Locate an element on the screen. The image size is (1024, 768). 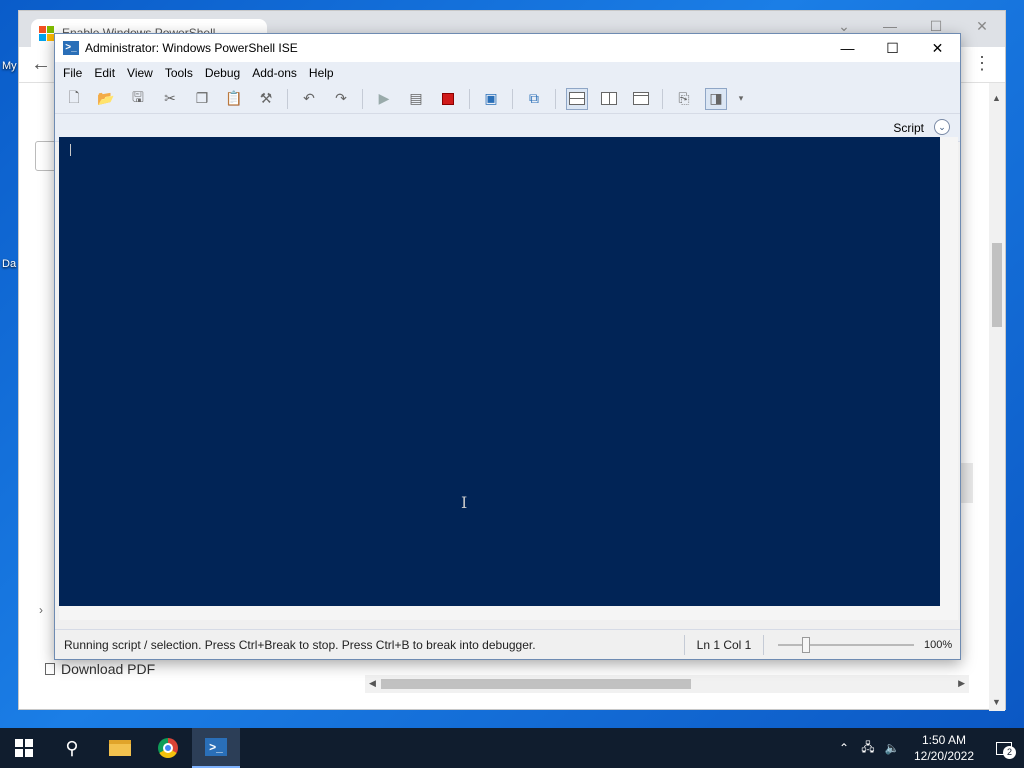
menu-view: View is located at coordinates (140, 73).